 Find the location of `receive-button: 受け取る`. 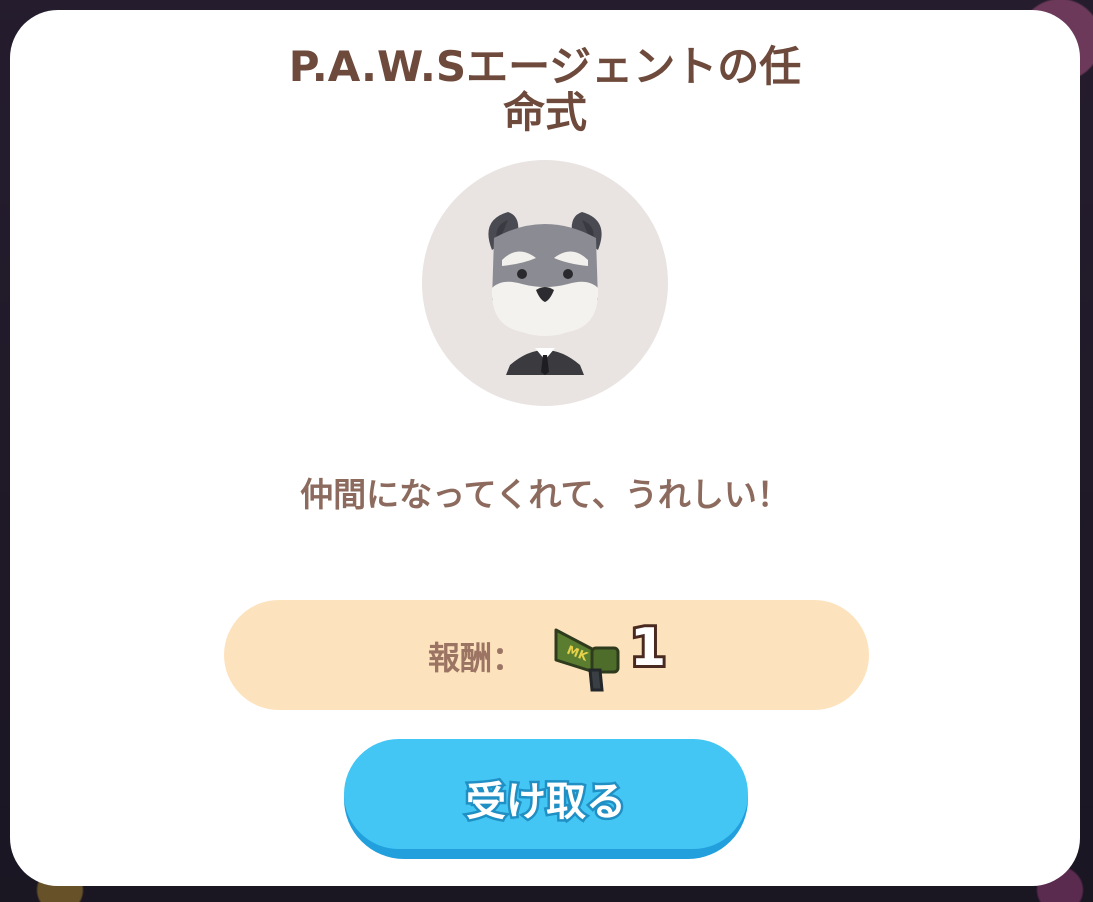

receive-button: 受け取る is located at coordinates (546, 799).